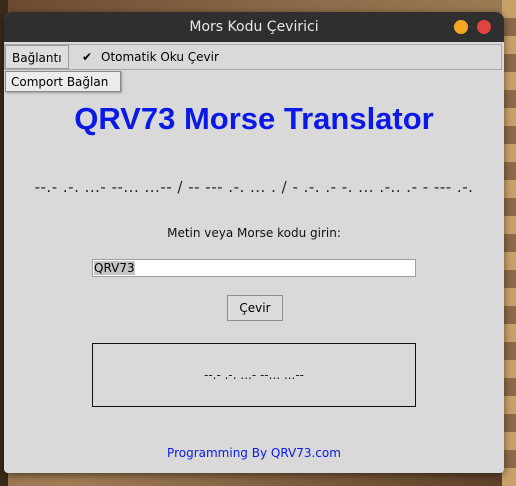  I want to click on convert-button: Çevir, so click(255, 308).